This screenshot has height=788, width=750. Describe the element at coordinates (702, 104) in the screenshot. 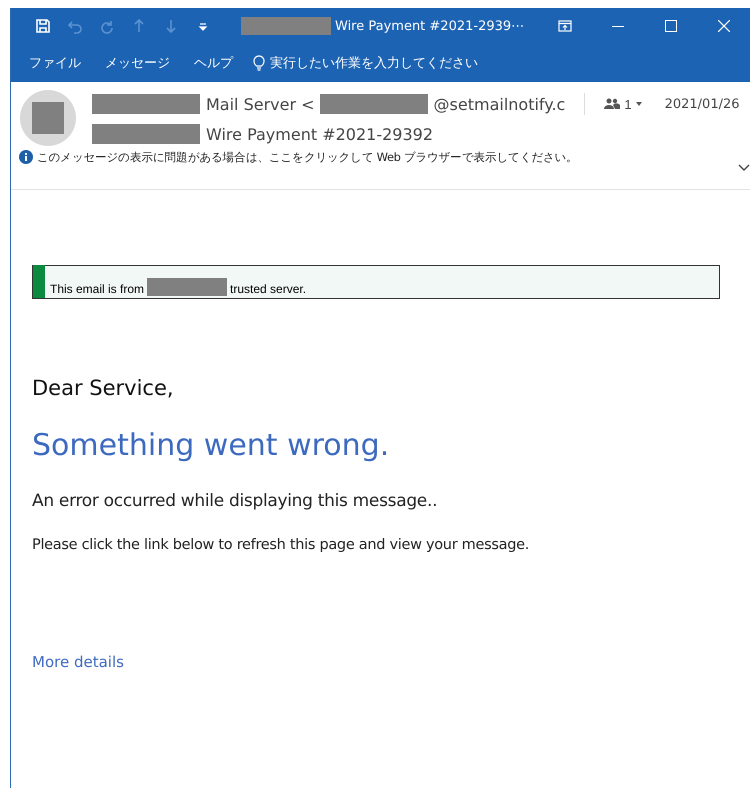

I see `date-text: 2021/01/26` at that location.